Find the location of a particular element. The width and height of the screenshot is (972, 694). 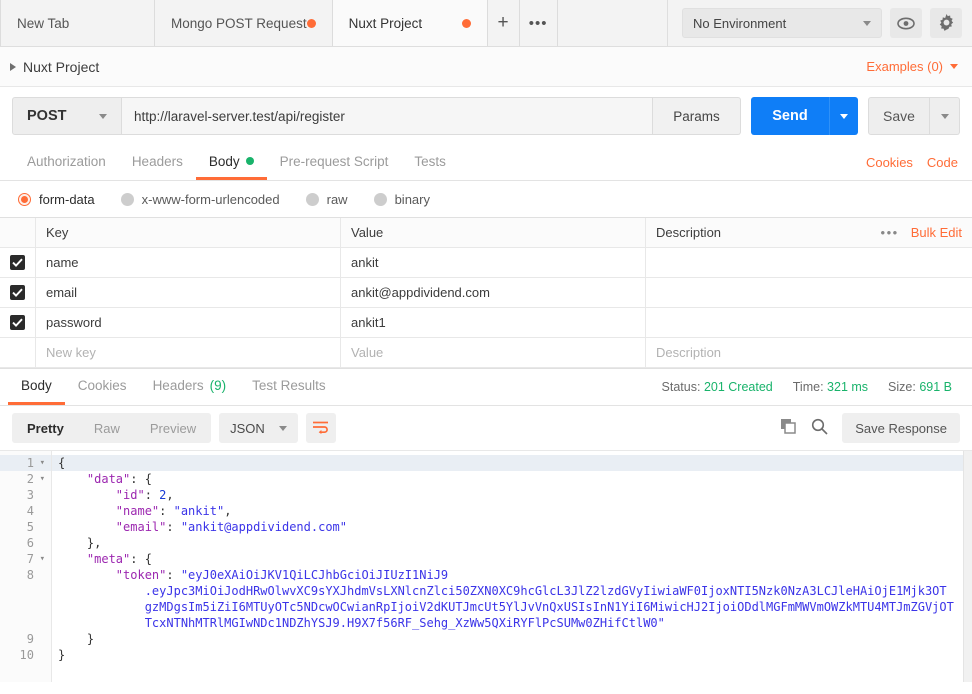

tab-authorization: Authorization is located at coordinates (66, 162).